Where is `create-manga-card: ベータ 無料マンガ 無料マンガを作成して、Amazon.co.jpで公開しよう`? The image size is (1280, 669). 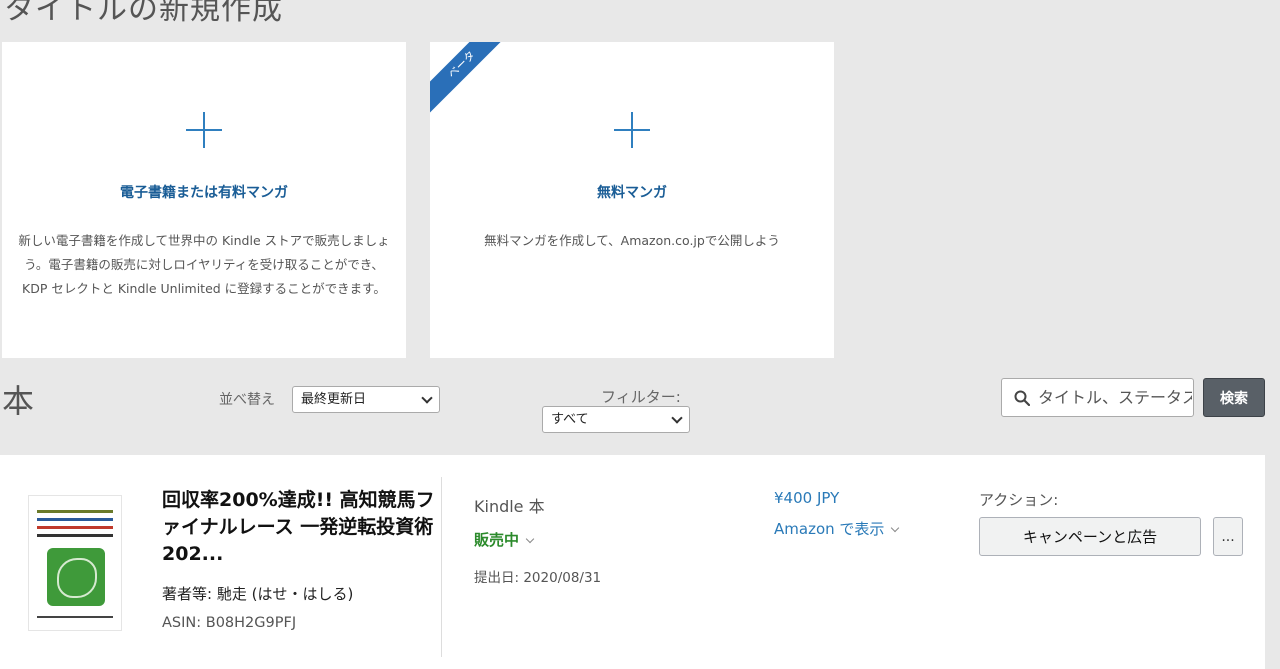
create-manga-card: ベータ 無料マンガ 無料マンガを作成して、Amazon.co.jpで公開しよう is located at coordinates (632, 200).